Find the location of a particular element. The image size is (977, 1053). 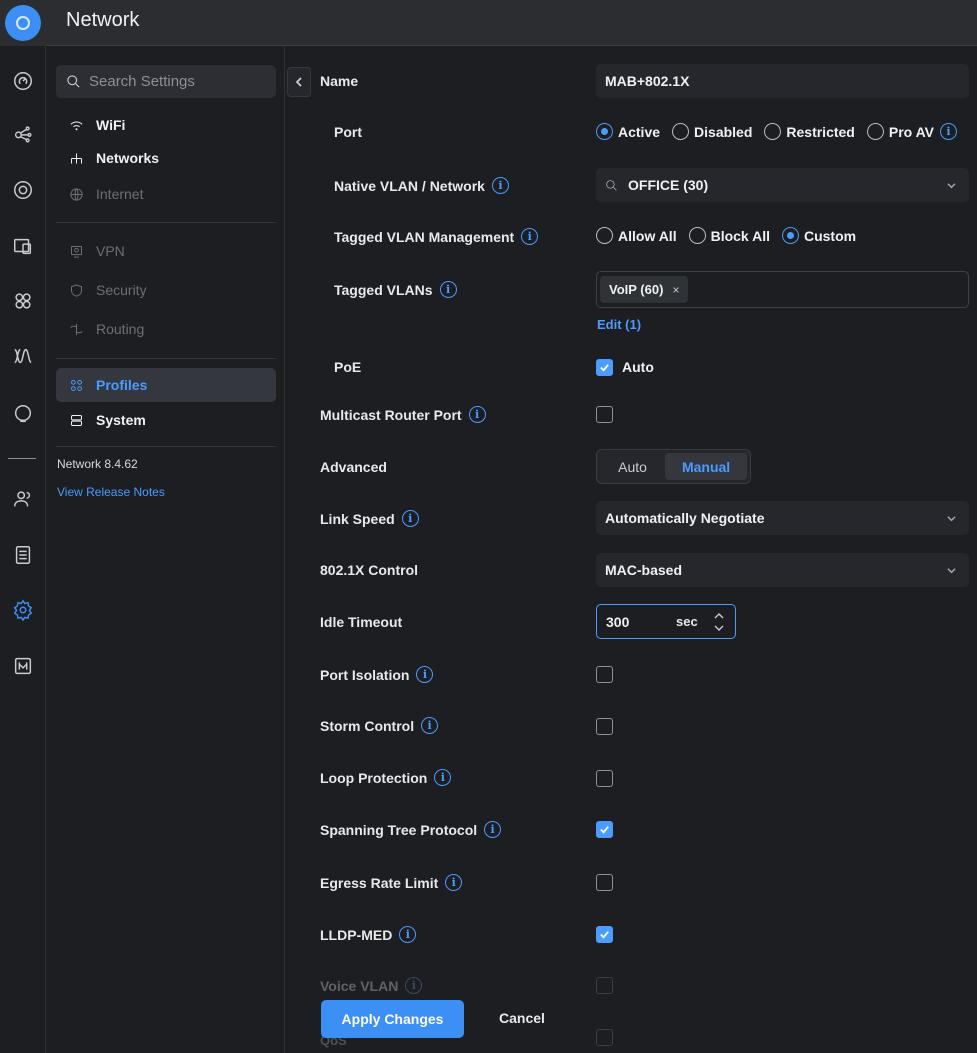

logo-icon is located at coordinates (23, 23).